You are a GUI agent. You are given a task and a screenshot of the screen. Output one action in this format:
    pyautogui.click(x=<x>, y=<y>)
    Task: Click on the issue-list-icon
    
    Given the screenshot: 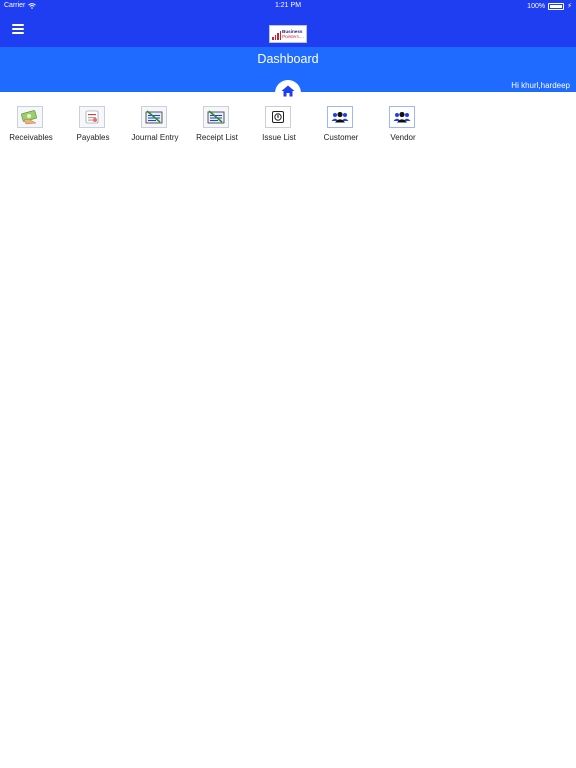 What is the action you would take?
    pyautogui.click(x=278, y=117)
    